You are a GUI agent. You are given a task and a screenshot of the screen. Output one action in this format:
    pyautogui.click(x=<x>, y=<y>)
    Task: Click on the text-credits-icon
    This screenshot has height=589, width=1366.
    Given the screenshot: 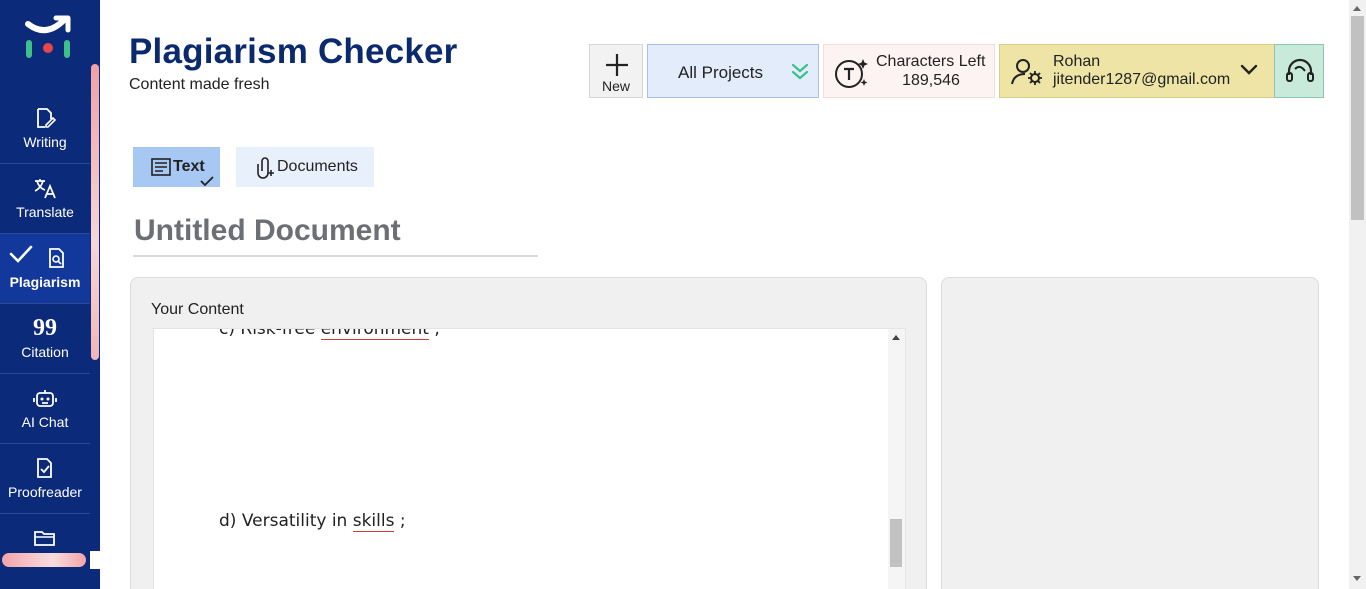 What is the action you would take?
    pyautogui.click(x=850, y=75)
    